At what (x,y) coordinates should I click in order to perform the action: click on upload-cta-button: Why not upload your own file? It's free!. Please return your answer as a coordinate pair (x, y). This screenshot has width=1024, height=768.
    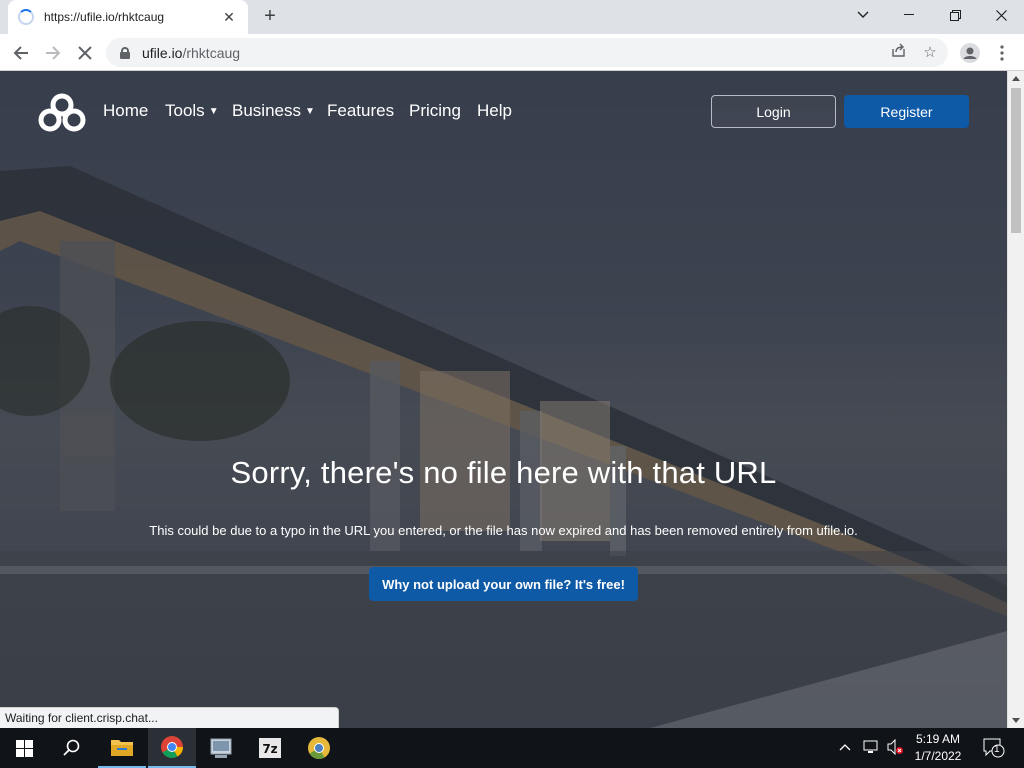
    Looking at the image, I should click on (503, 584).